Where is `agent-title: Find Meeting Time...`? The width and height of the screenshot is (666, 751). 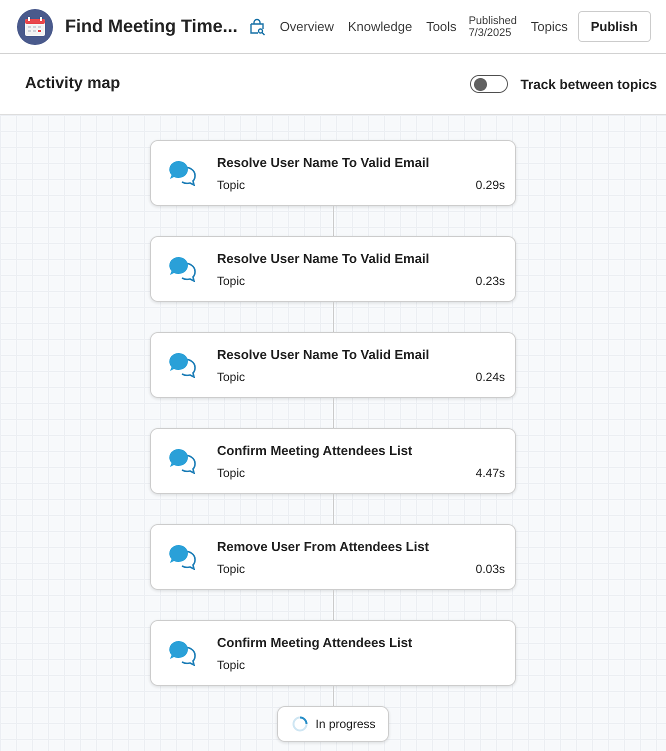
agent-title: Find Meeting Time... is located at coordinates (151, 26).